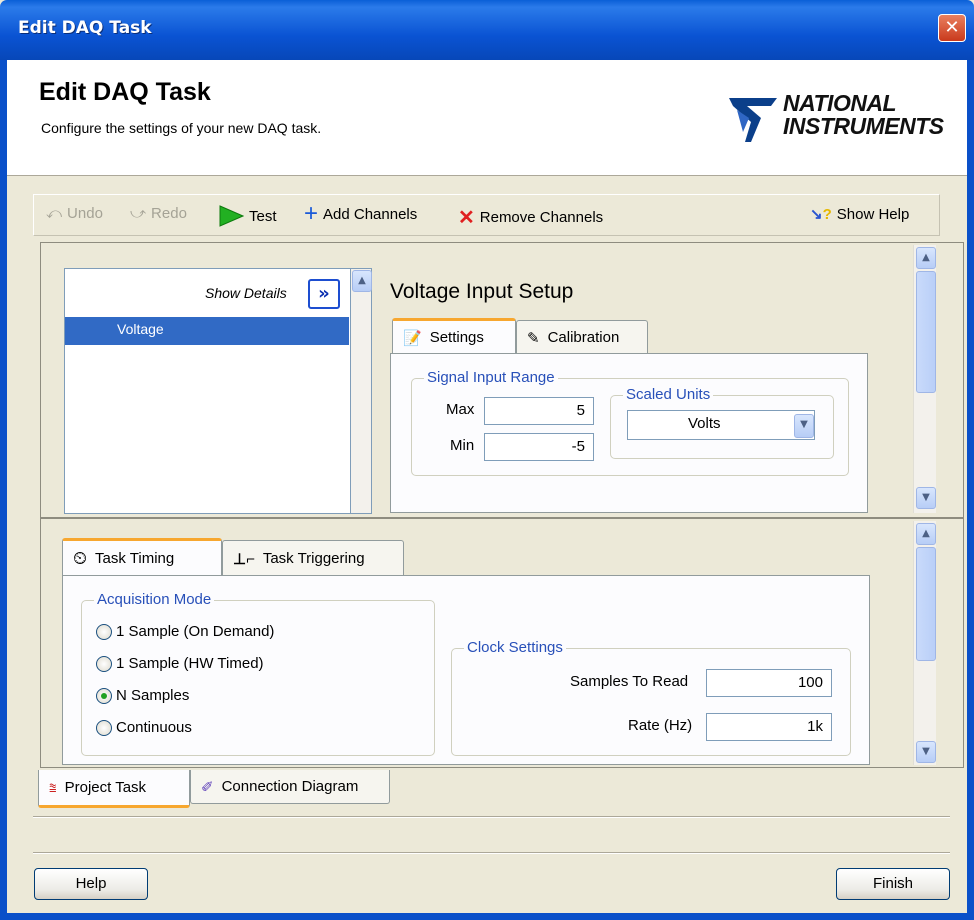  I want to click on radio-circle-selected, so click(104, 695).